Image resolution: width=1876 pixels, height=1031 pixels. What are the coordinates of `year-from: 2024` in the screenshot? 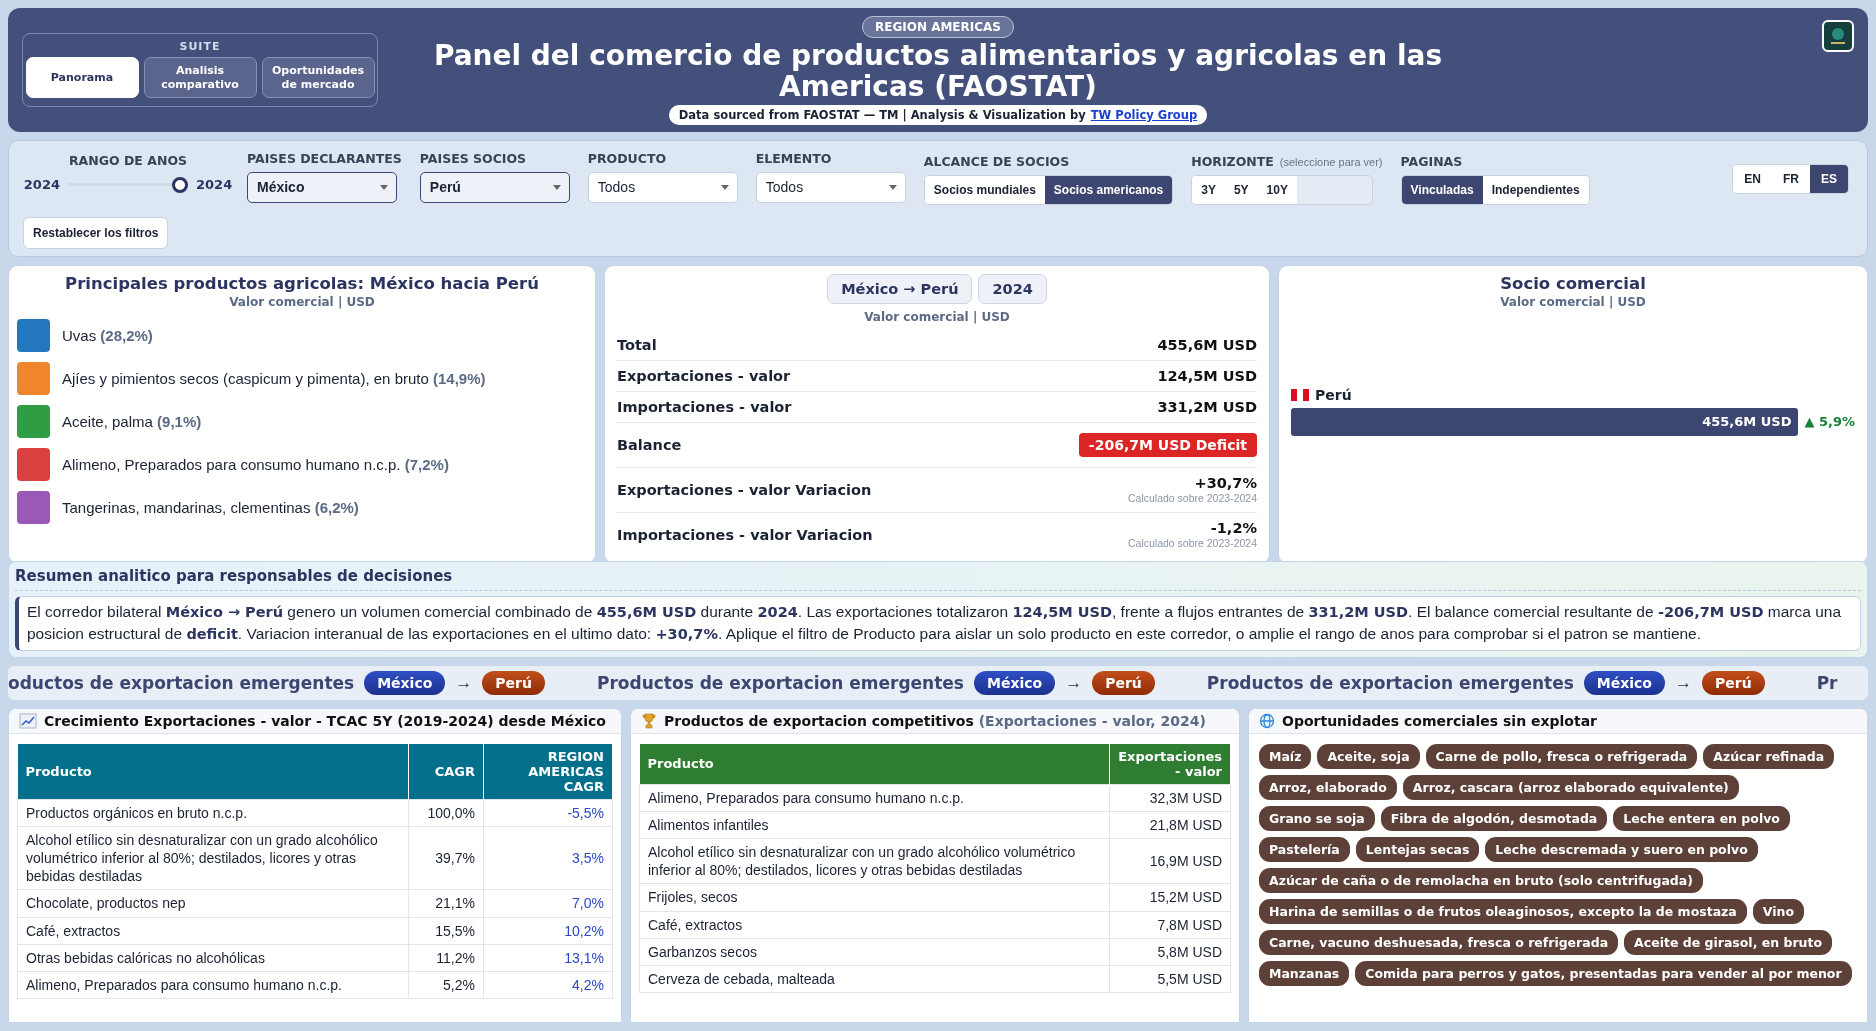 It's located at (41, 185).